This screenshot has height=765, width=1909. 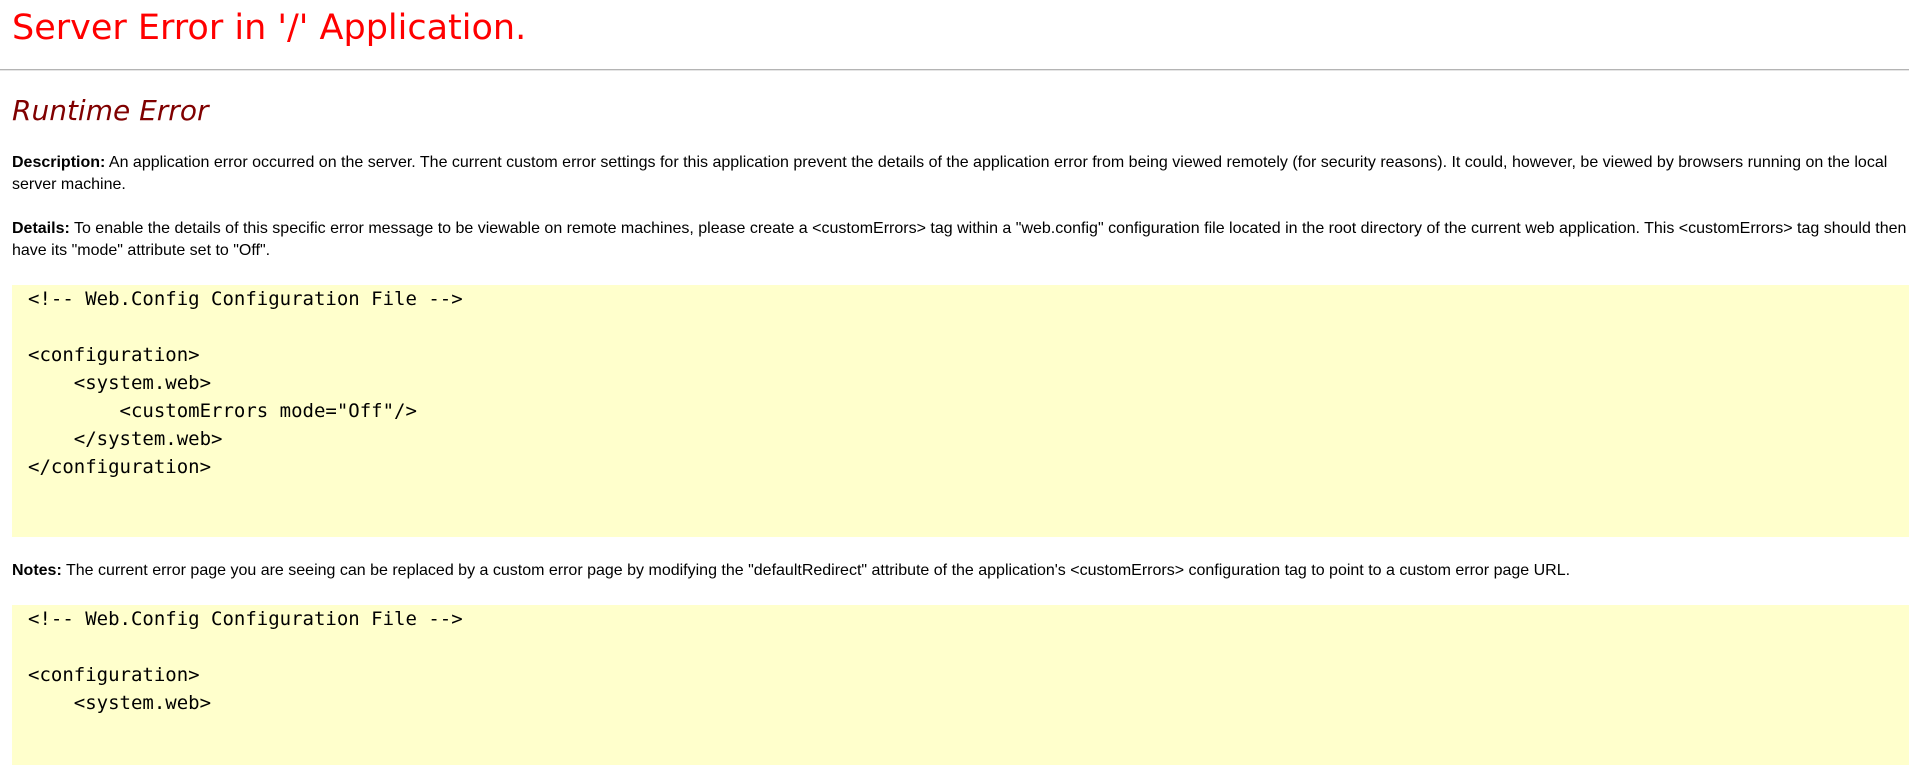 I want to click on title-divider, so click(x=954, y=70).